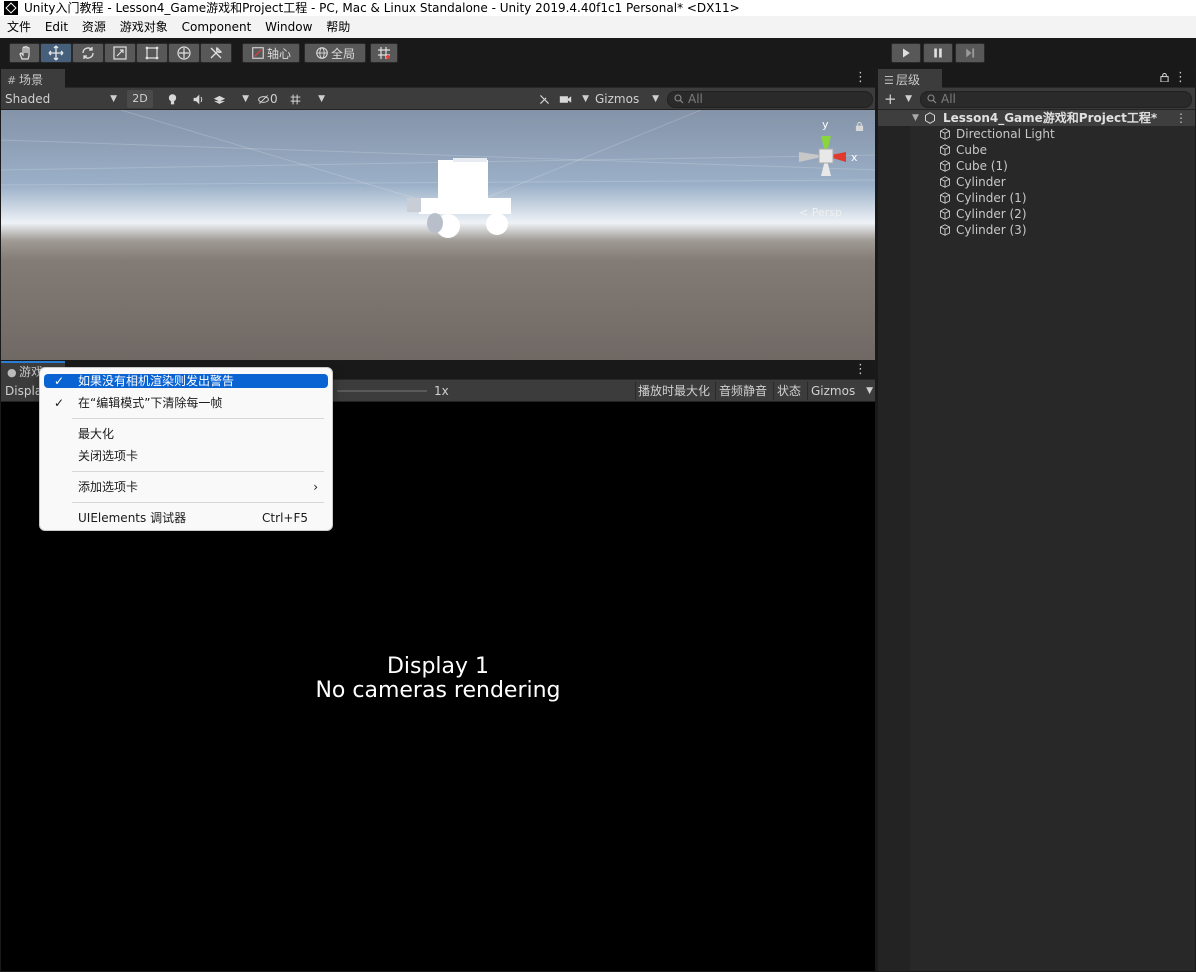  What do you see at coordinates (62, 99) in the screenshot?
I see `shading-mode-dropdown: Shaded ▼` at bounding box center [62, 99].